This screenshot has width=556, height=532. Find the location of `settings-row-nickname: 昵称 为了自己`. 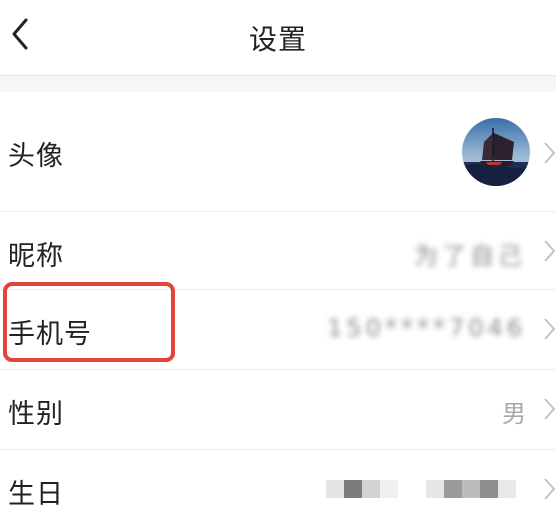

settings-row-nickname: 昵称 为了自己 is located at coordinates (278, 251).